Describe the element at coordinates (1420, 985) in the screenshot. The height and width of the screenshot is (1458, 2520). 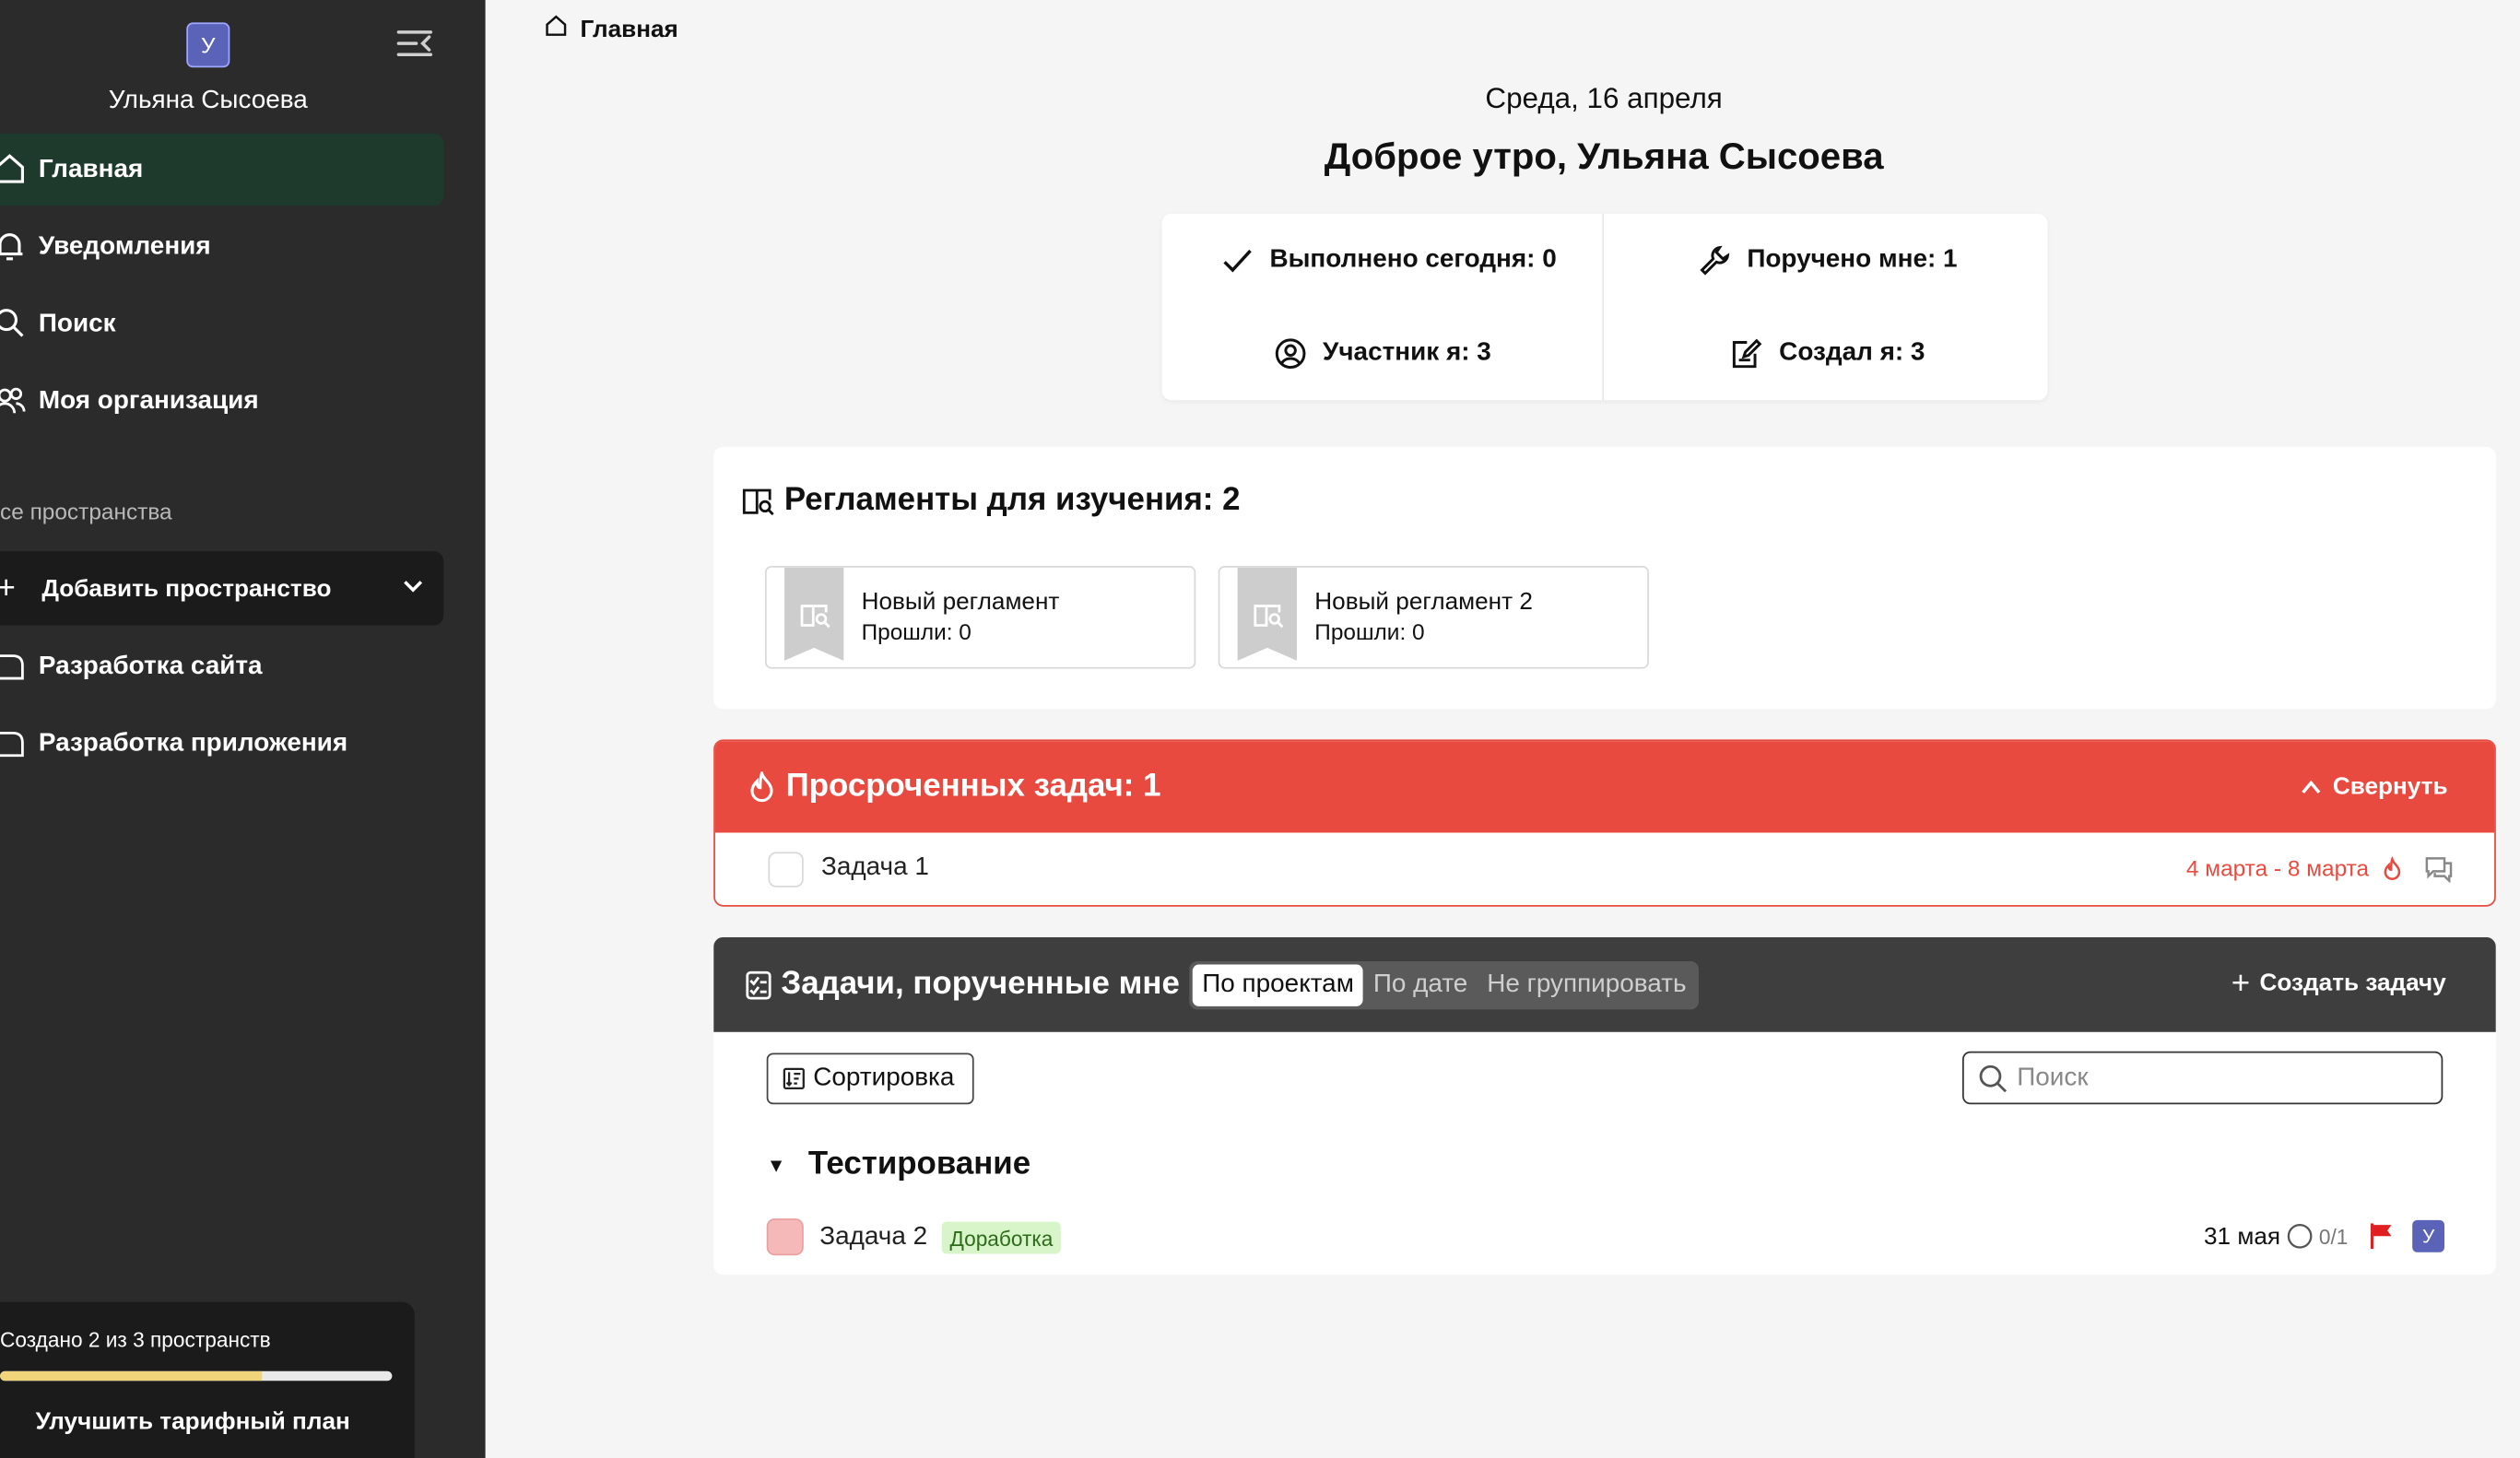
I see `grouping-by-date: По дате` at that location.